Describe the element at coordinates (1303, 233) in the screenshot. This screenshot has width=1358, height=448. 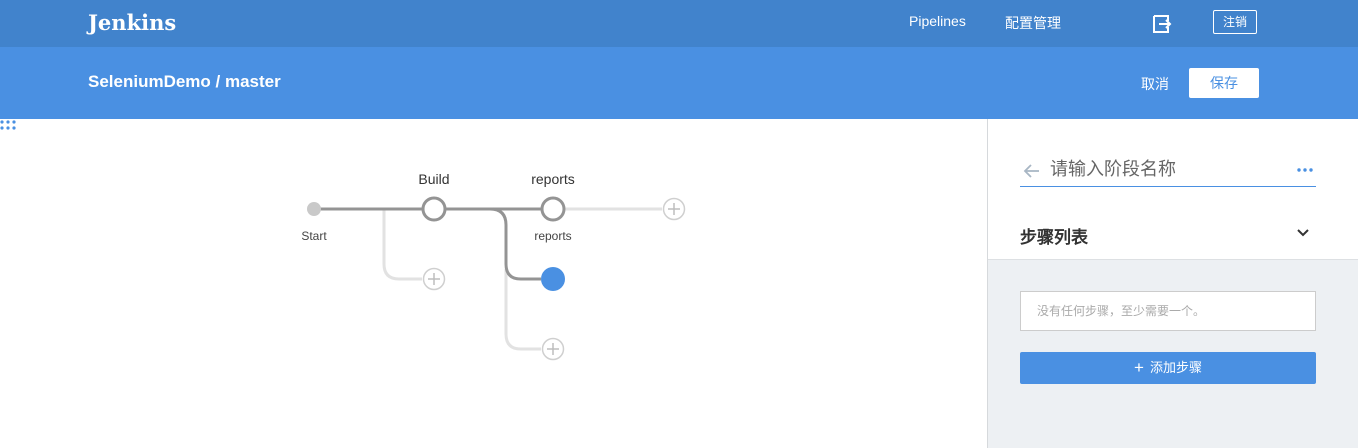
I see `chevron-down-icon` at that location.